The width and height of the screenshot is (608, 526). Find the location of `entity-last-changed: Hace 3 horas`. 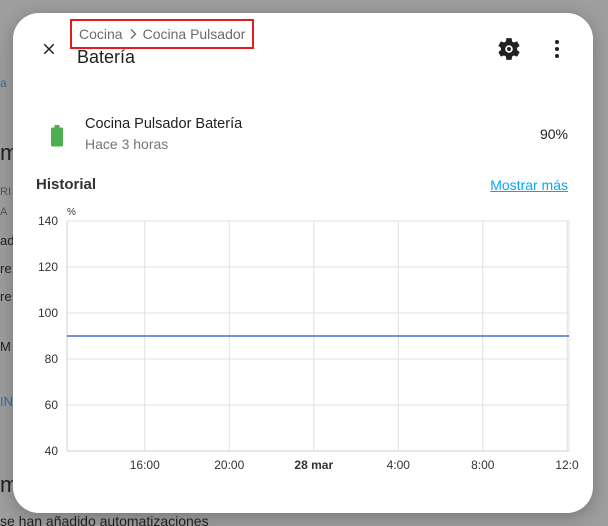

entity-last-changed: Hace 3 horas is located at coordinates (127, 144).